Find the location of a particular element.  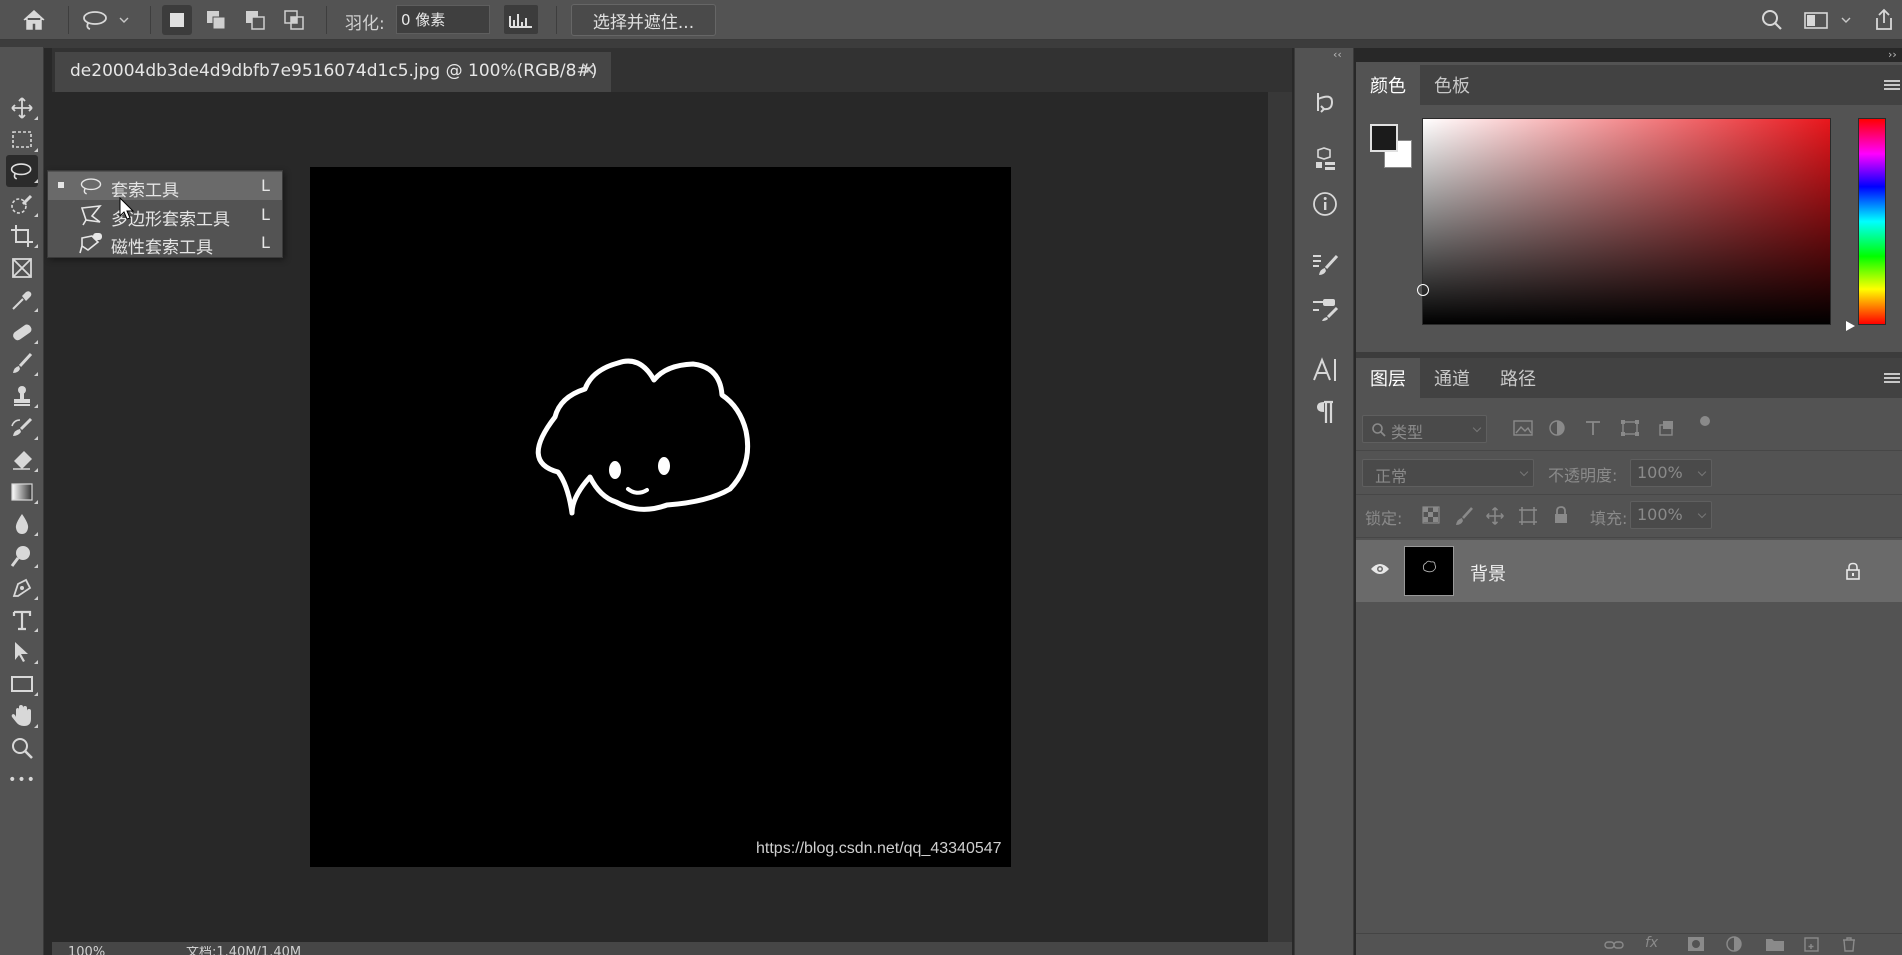

hand-tool-icon is located at coordinates (22, 716).